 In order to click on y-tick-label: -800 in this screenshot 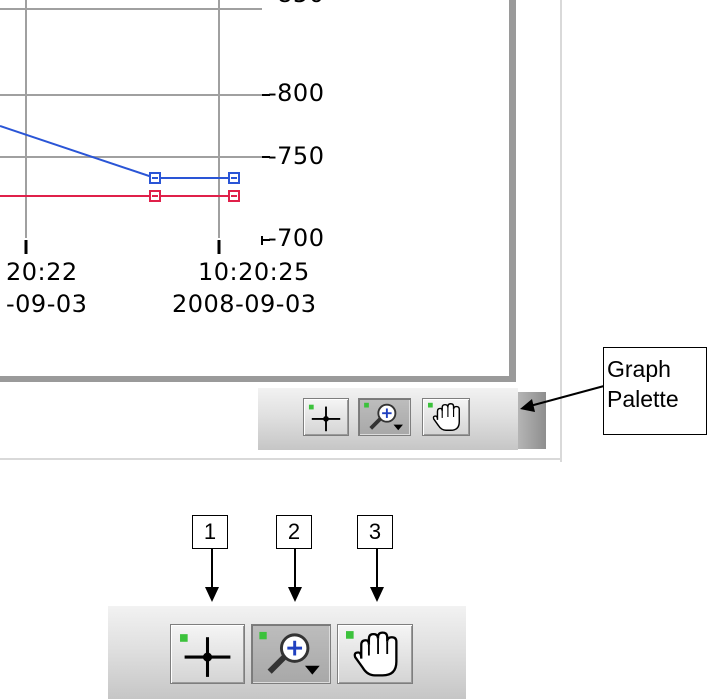, I will do `click(296, 93)`.